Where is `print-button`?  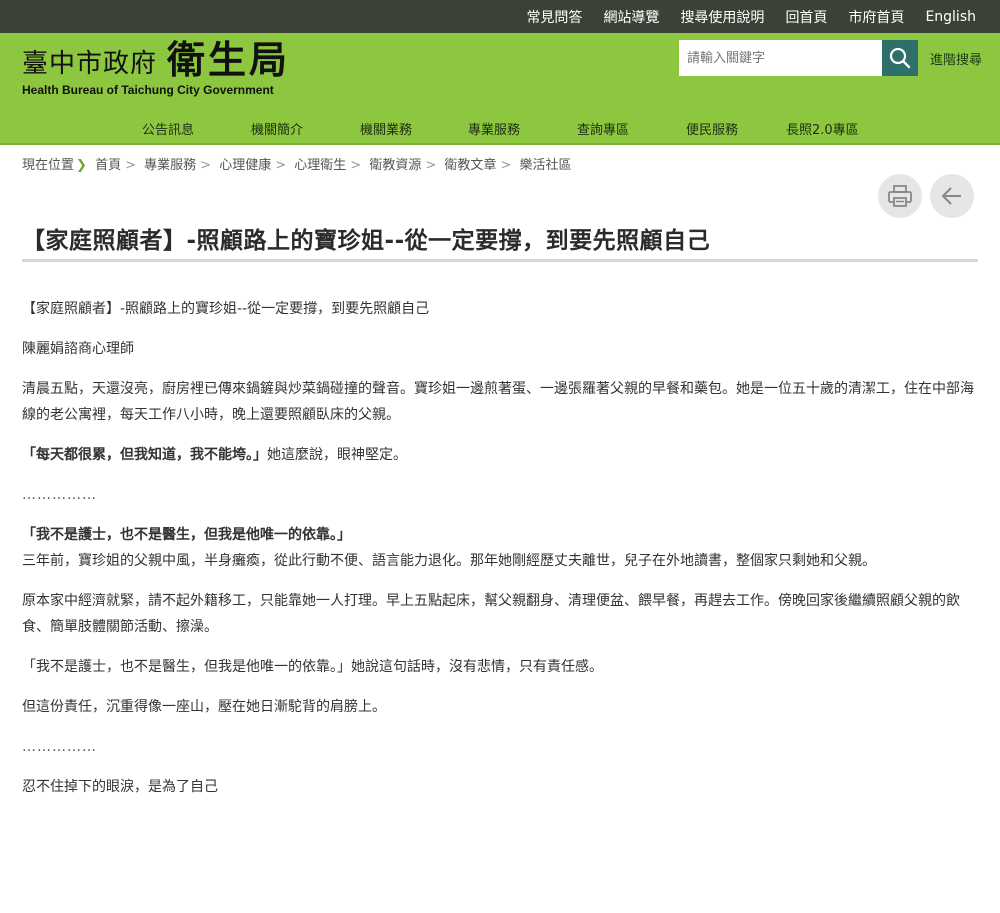
print-button is located at coordinates (900, 196).